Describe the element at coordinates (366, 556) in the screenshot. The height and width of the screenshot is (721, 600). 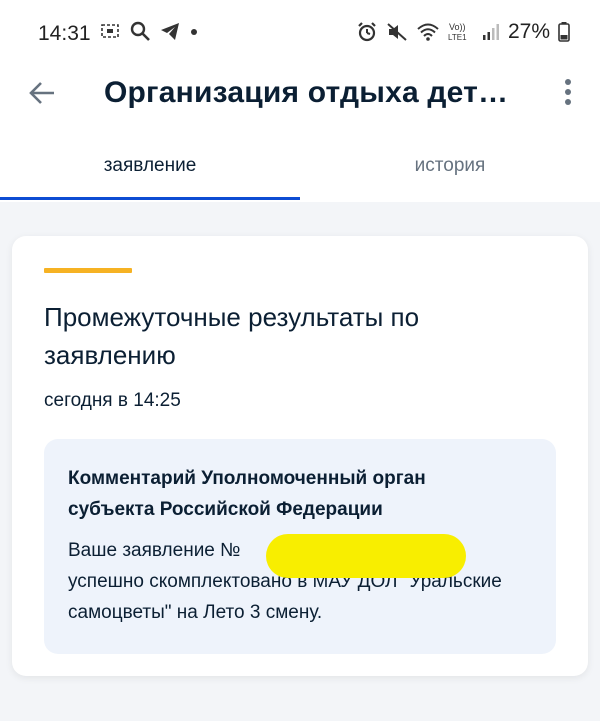
I see `redaction-mark` at that location.